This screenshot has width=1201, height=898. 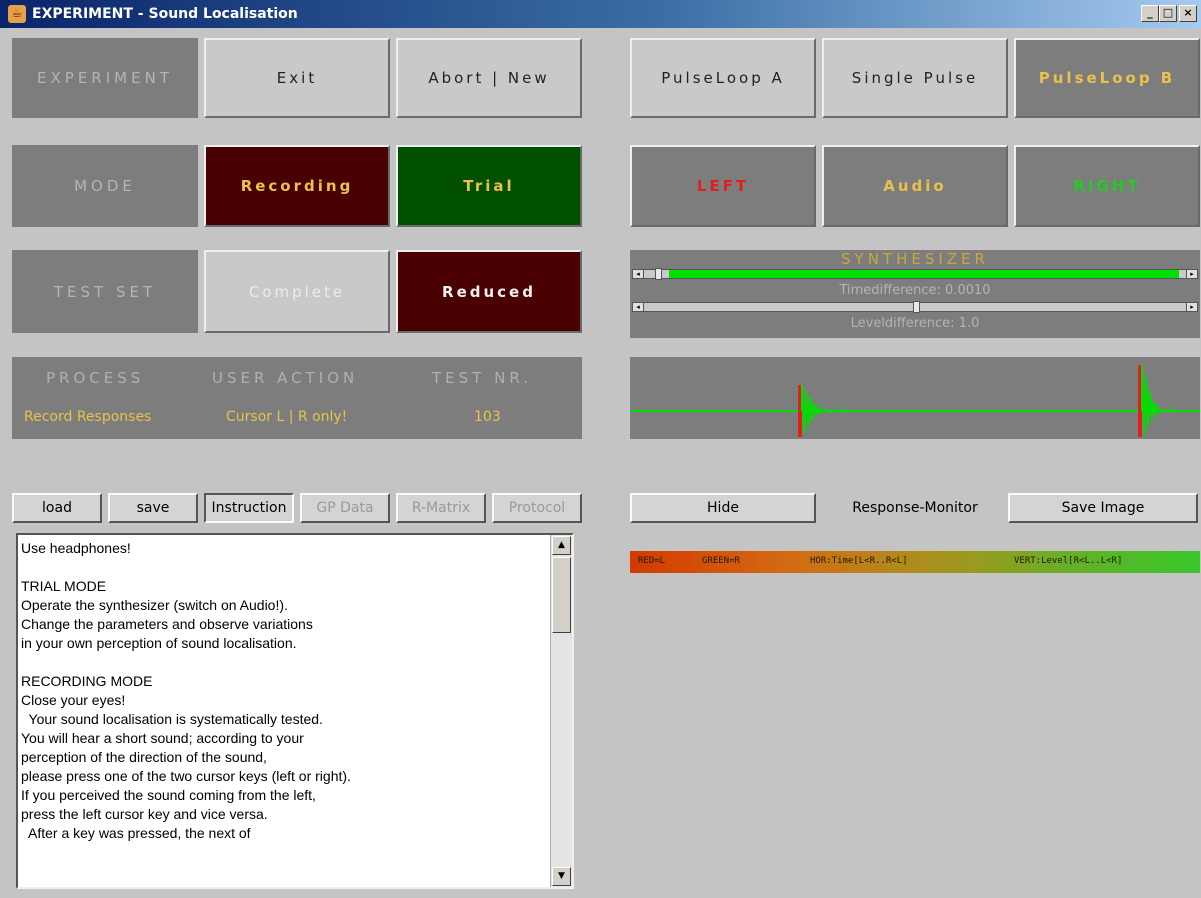 I want to click on waveform-svg, so click(x=915, y=400).